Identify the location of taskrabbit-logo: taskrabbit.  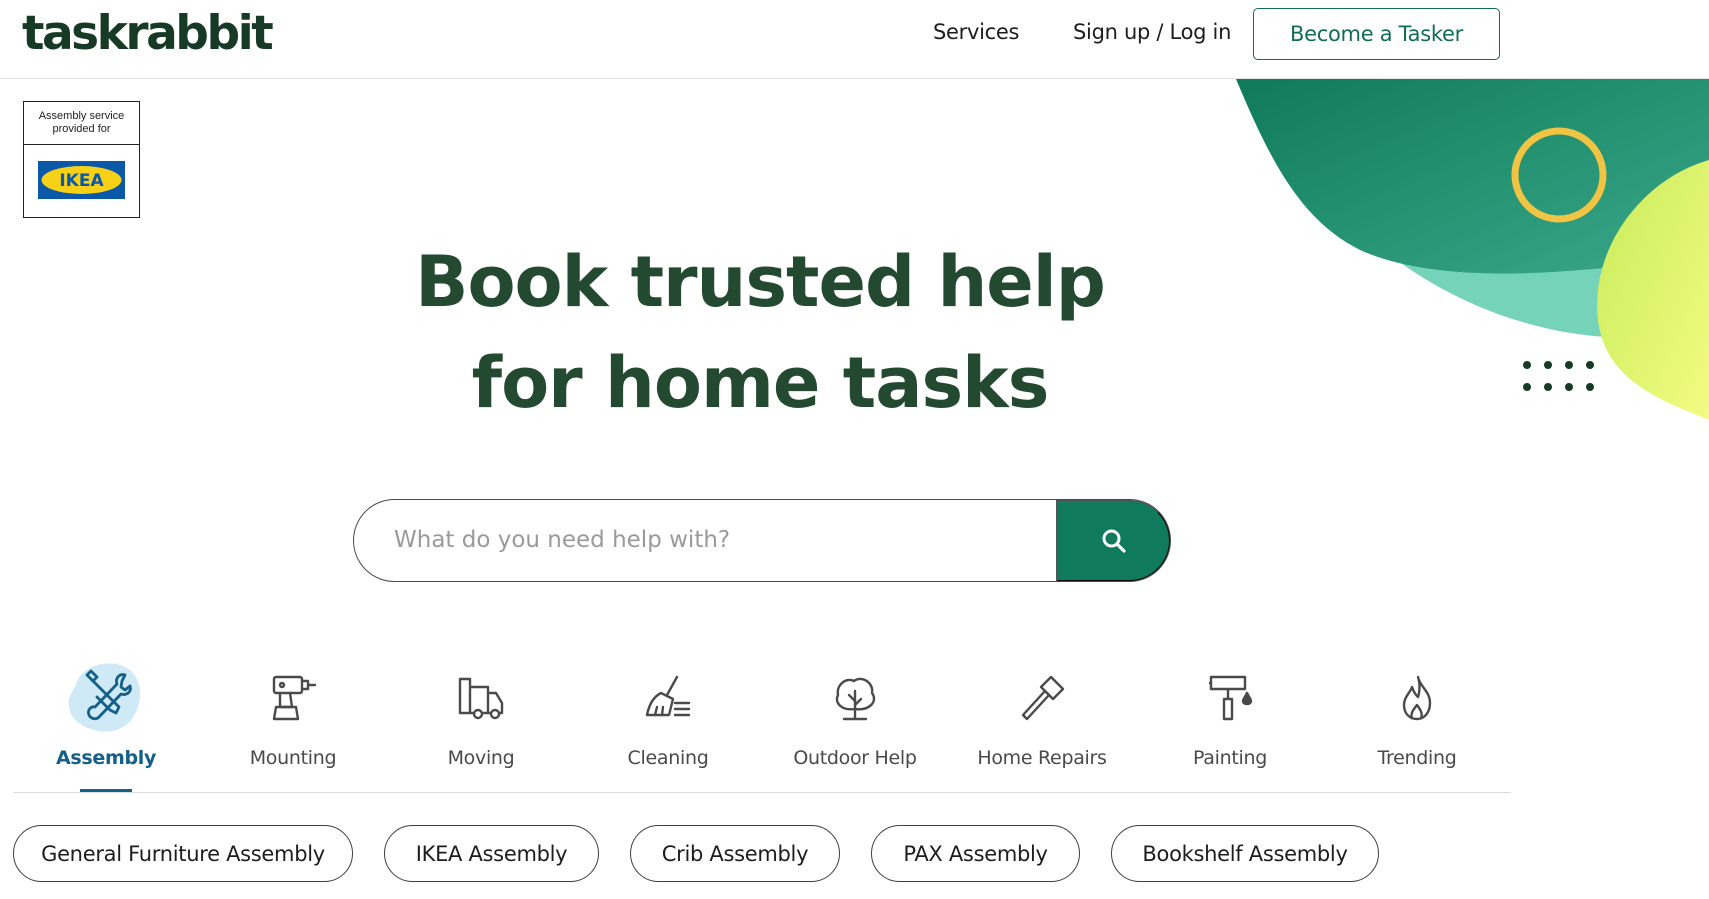
(148, 33).